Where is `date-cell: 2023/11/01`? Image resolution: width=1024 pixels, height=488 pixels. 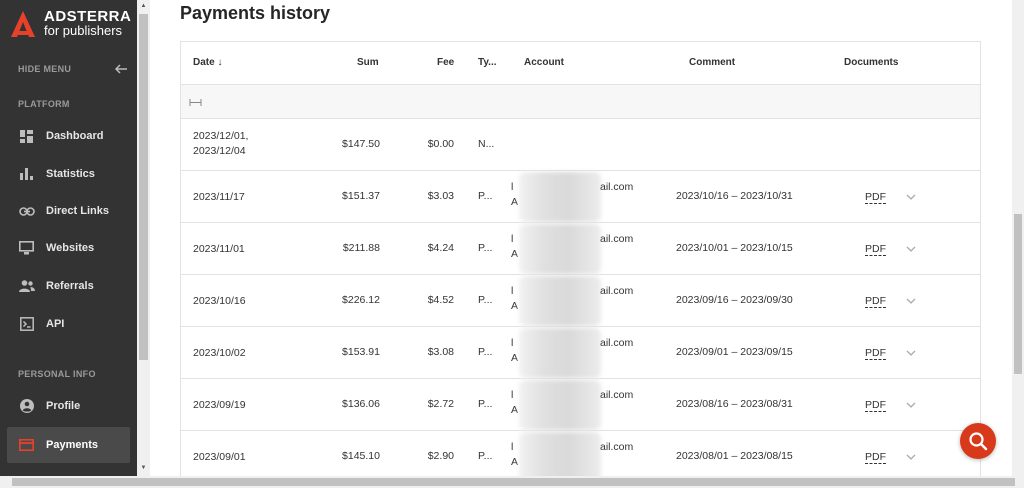
date-cell: 2023/11/01 is located at coordinates (219, 249).